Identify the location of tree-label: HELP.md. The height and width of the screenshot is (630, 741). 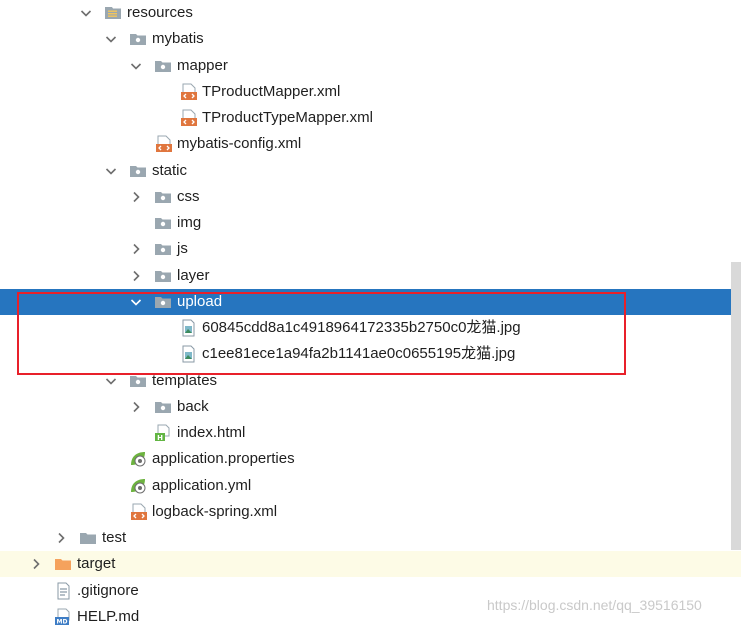
(108, 616).